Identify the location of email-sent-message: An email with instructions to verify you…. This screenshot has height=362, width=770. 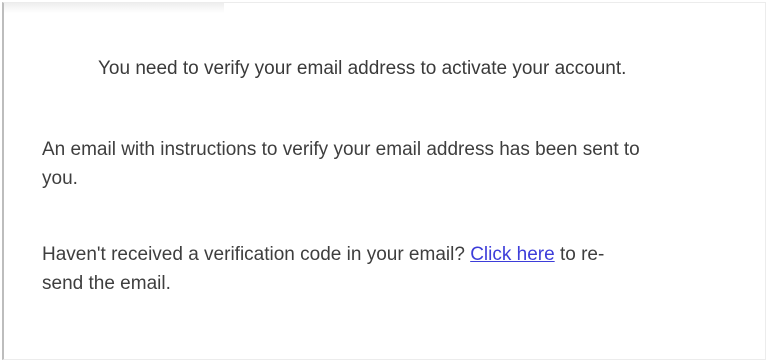
(402, 164).